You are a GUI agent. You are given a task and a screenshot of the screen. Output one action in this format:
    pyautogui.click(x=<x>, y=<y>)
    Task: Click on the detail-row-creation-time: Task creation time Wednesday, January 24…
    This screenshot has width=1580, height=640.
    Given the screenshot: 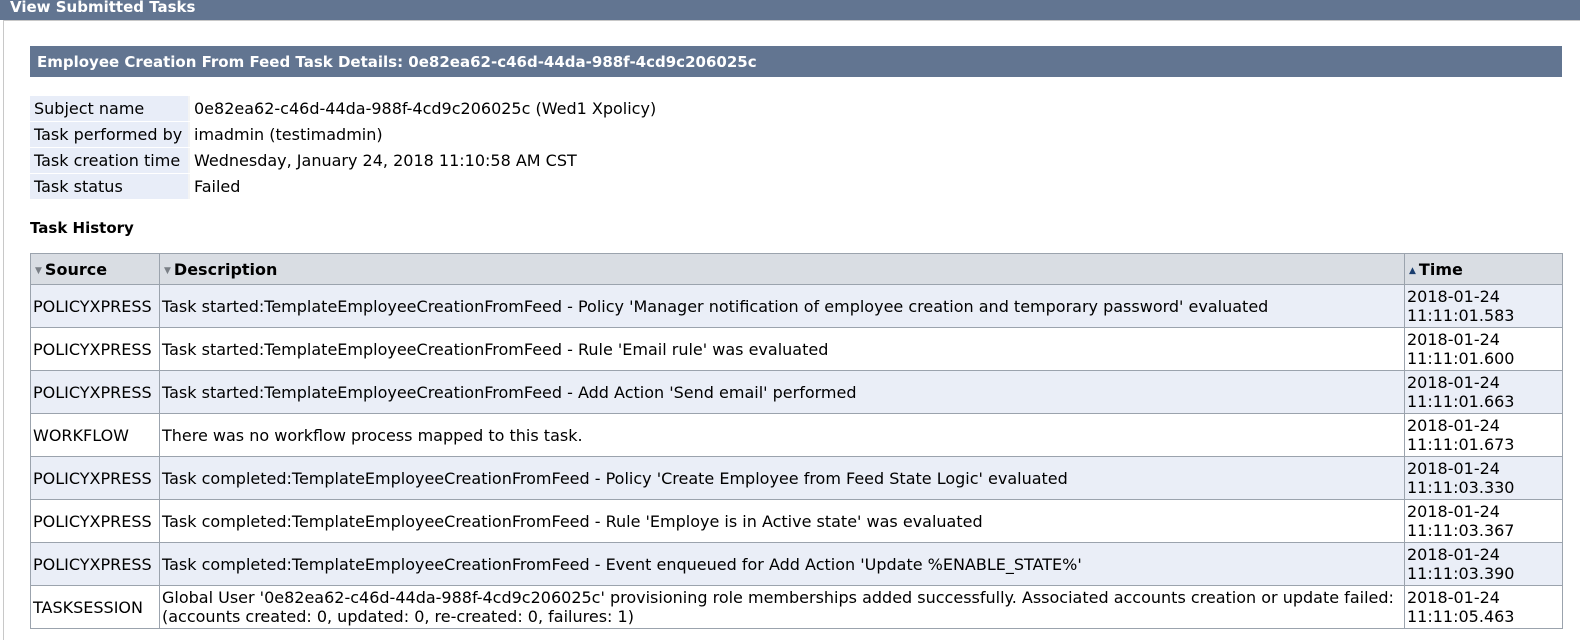 What is the action you would take?
    pyautogui.click(x=347, y=160)
    